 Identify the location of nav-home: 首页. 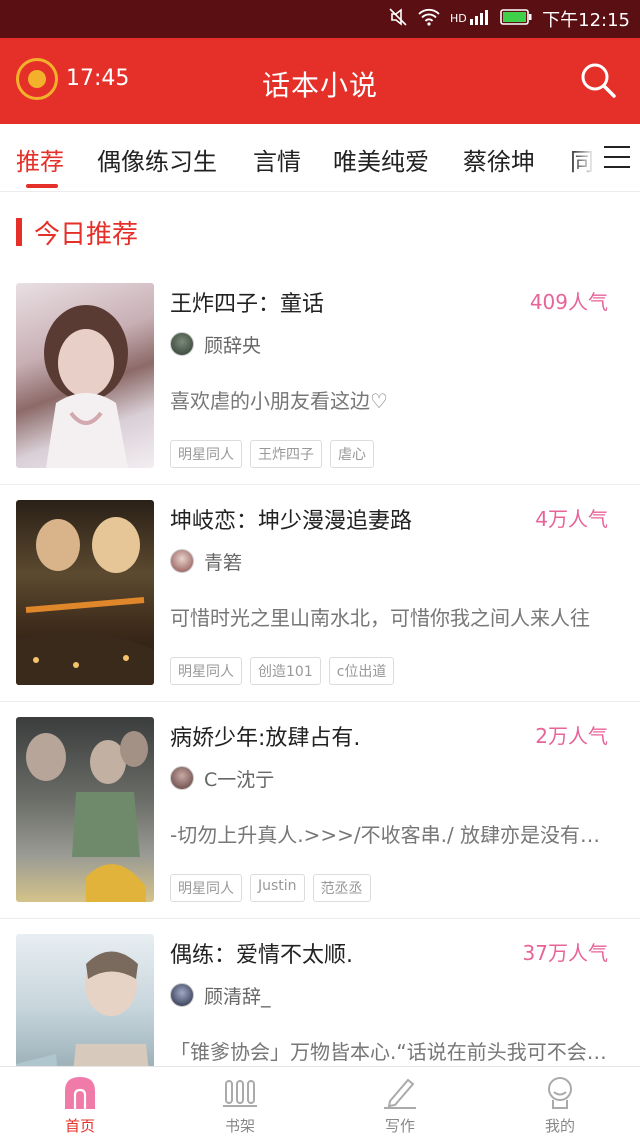
(80, 1103).